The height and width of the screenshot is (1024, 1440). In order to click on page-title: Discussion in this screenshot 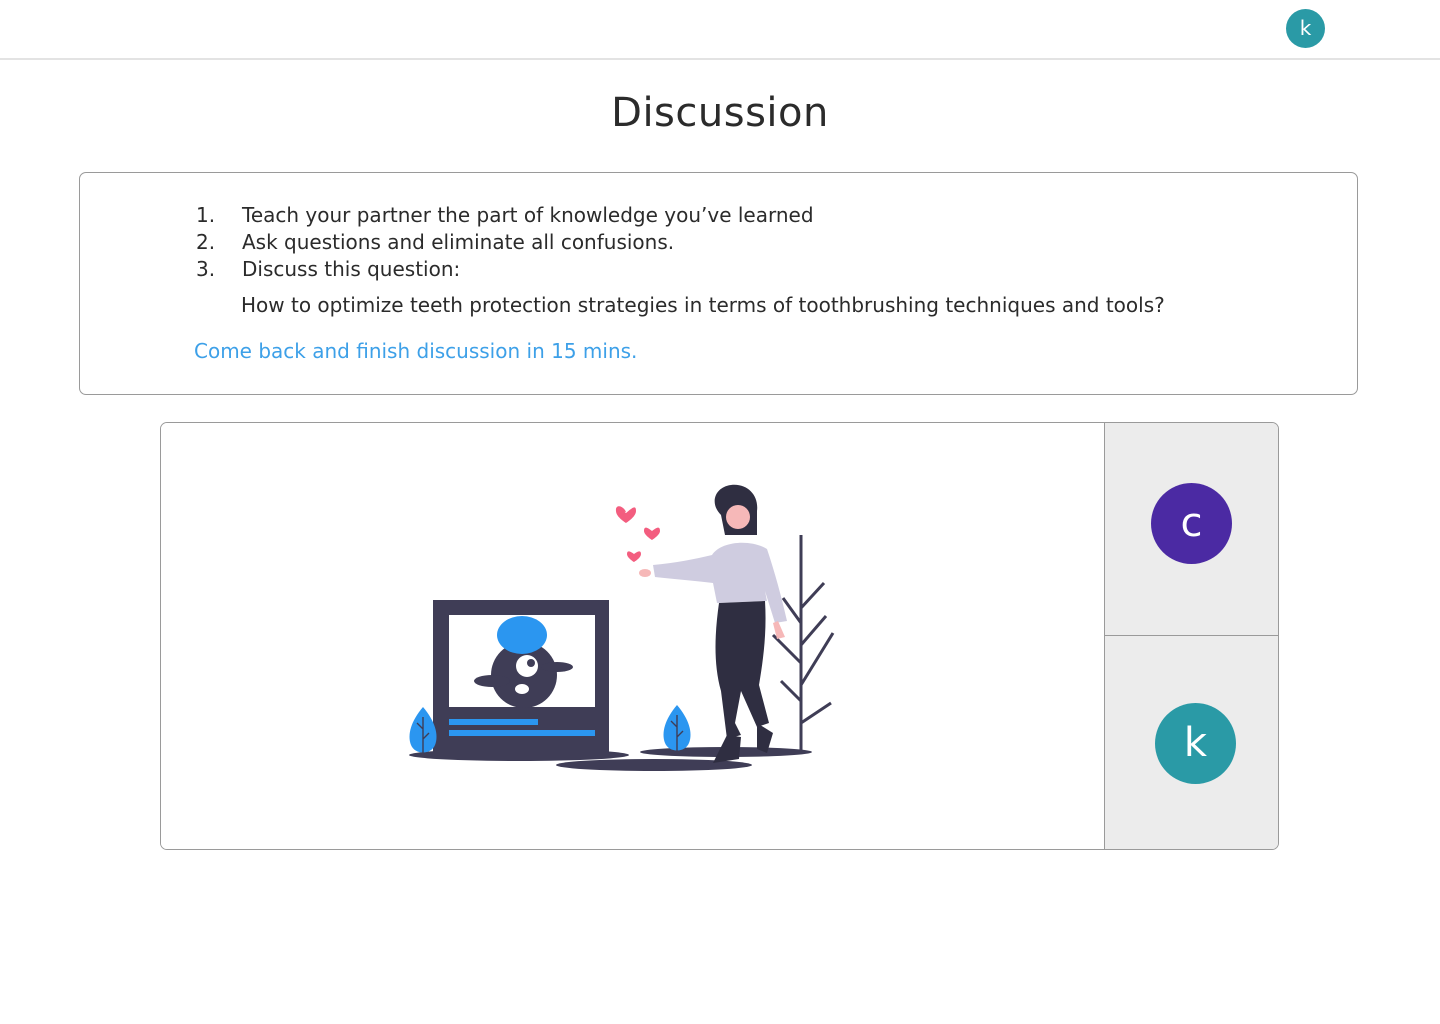, I will do `click(720, 113)`.